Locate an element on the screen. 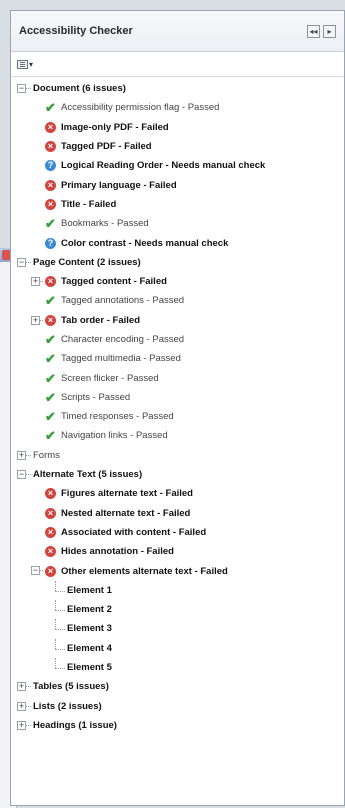 Image resolution: width=345 pixels, height=808 pixels. tree-item-content: ✔ Accessibility permission flag - Passed is located at coordinates (132, 107).